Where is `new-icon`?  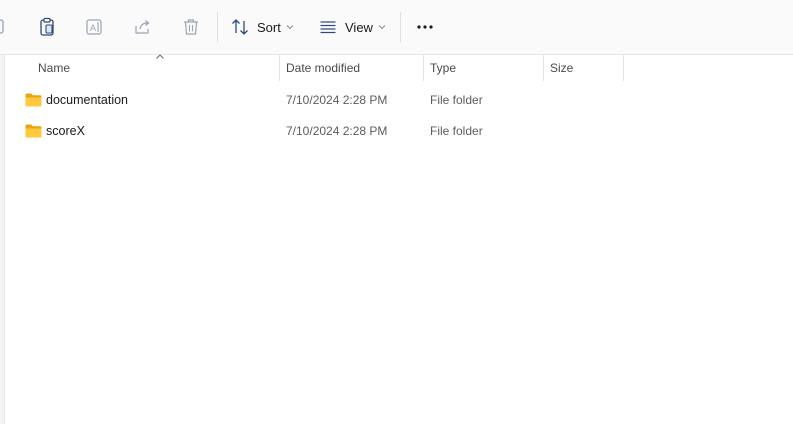
new-icon is located at coordinates (2, 26).